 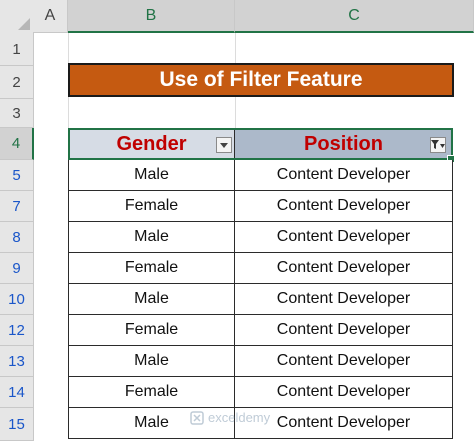 I want to click on column-header-b: B, so click(x=151, y=16).